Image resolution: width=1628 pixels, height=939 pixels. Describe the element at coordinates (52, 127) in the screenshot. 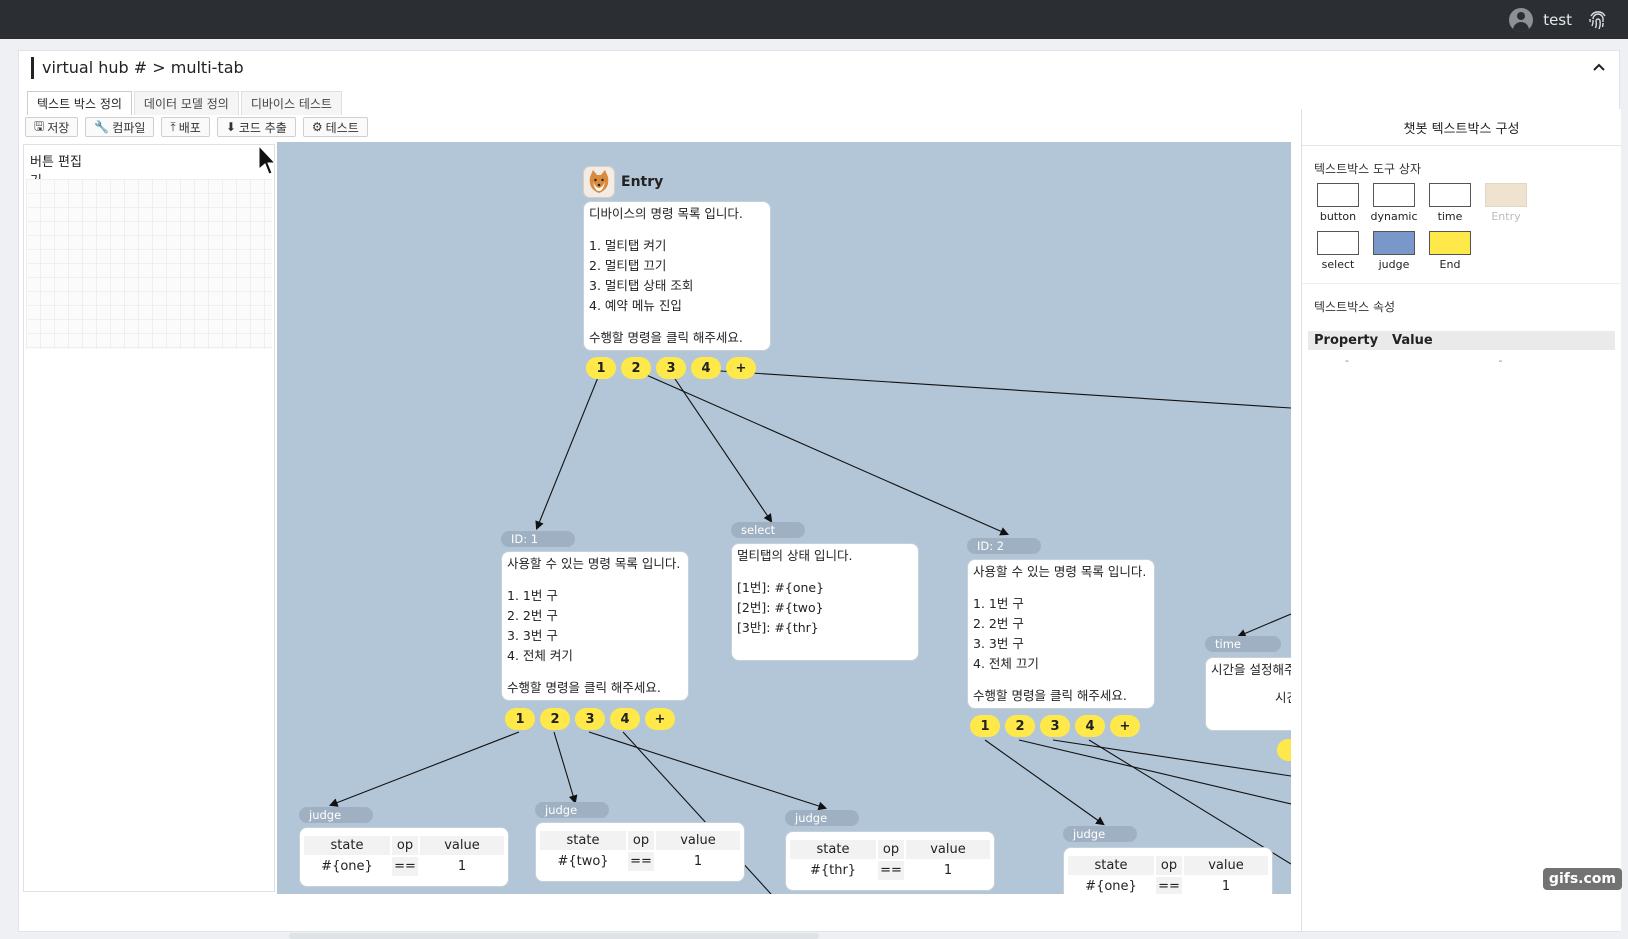

I see `save-button: 🖫 저장` at that location.